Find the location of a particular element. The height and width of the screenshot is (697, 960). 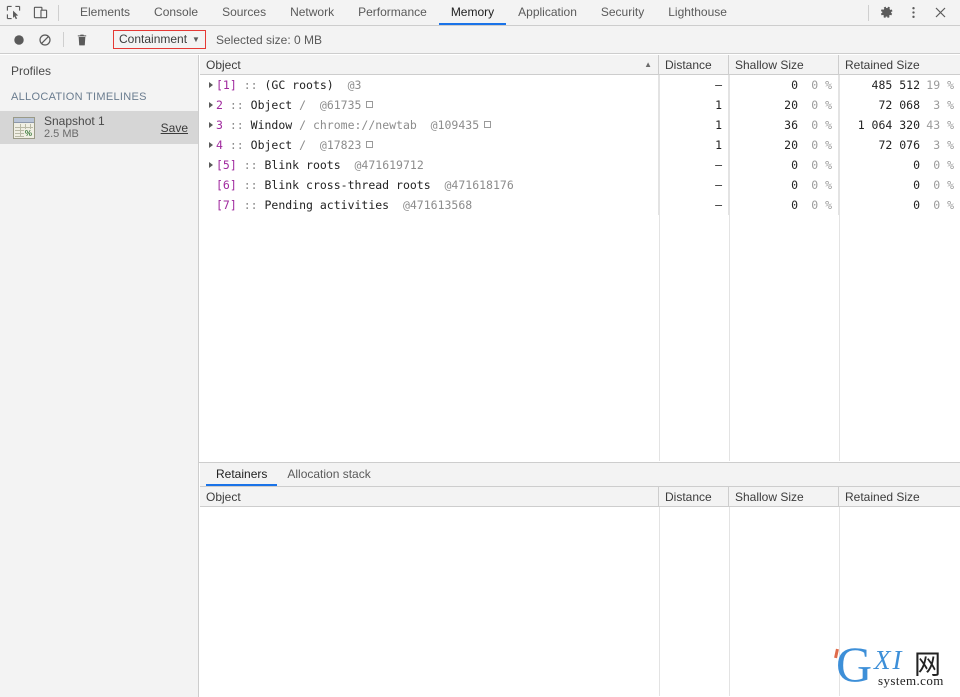

node-name: Pending activities is located at coordinates (327, 205).